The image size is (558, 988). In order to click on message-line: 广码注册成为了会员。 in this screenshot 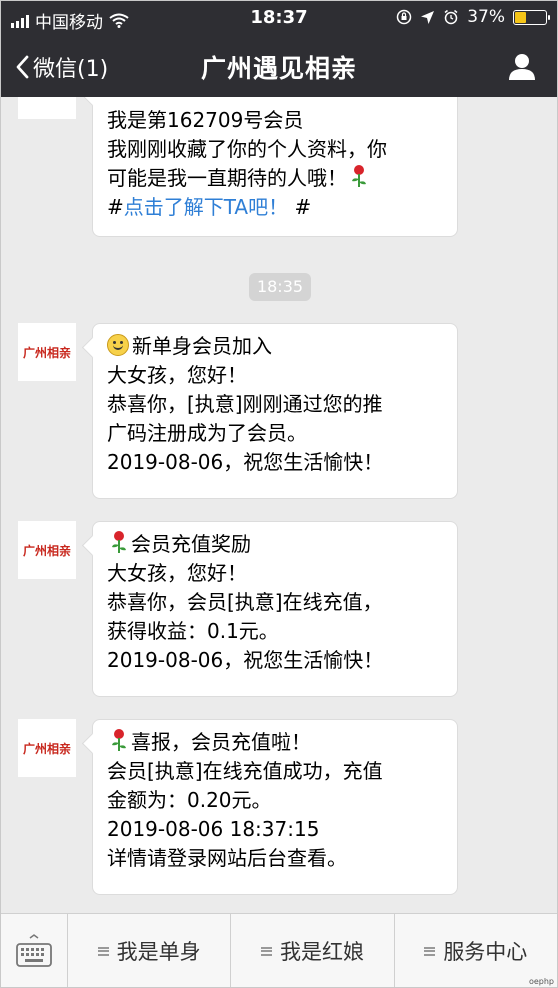, I will do `click(207, 433)`.